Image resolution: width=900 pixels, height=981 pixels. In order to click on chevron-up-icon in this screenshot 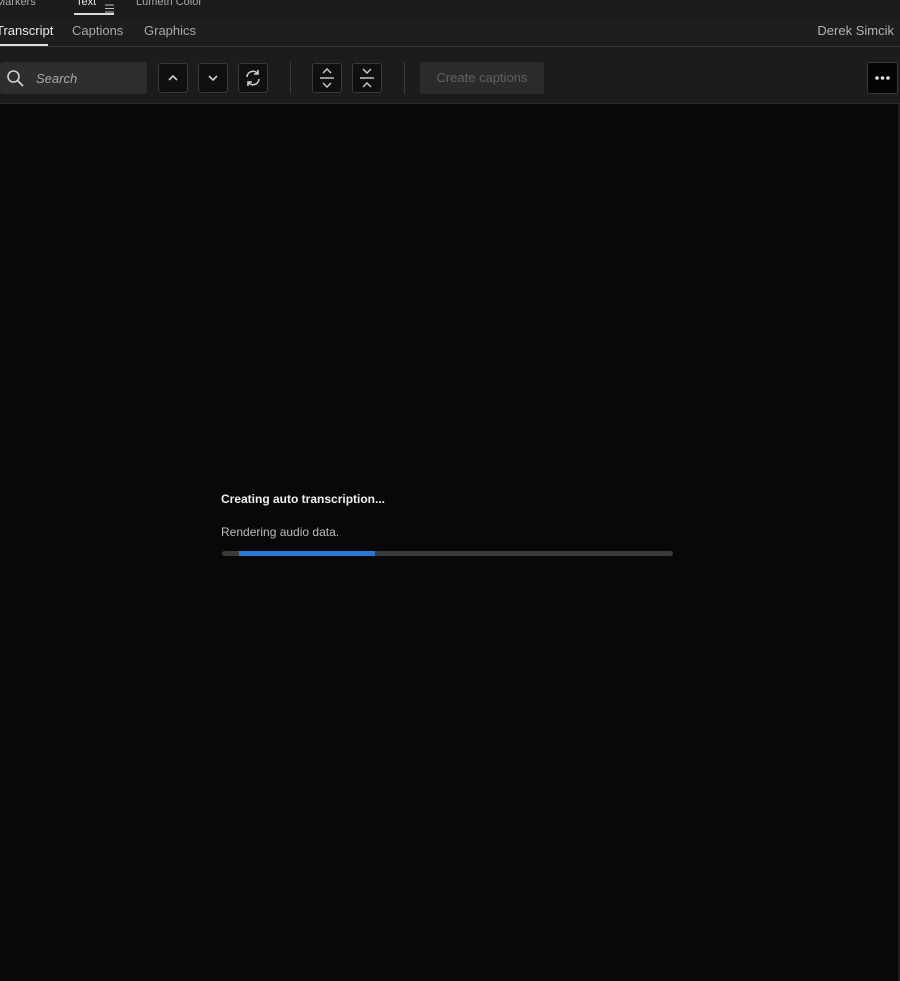, I will do `click(173, 77)`.